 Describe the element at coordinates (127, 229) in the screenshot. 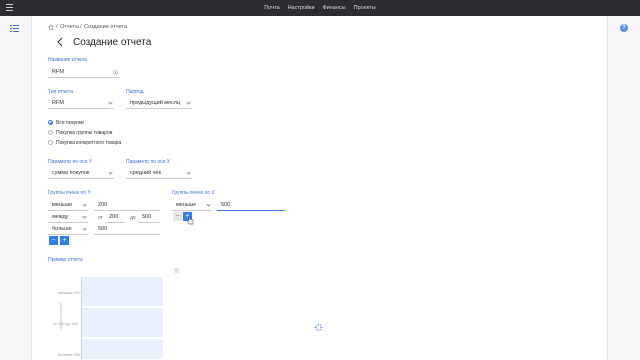

I see `groups-y-value-3: 500` at that location.